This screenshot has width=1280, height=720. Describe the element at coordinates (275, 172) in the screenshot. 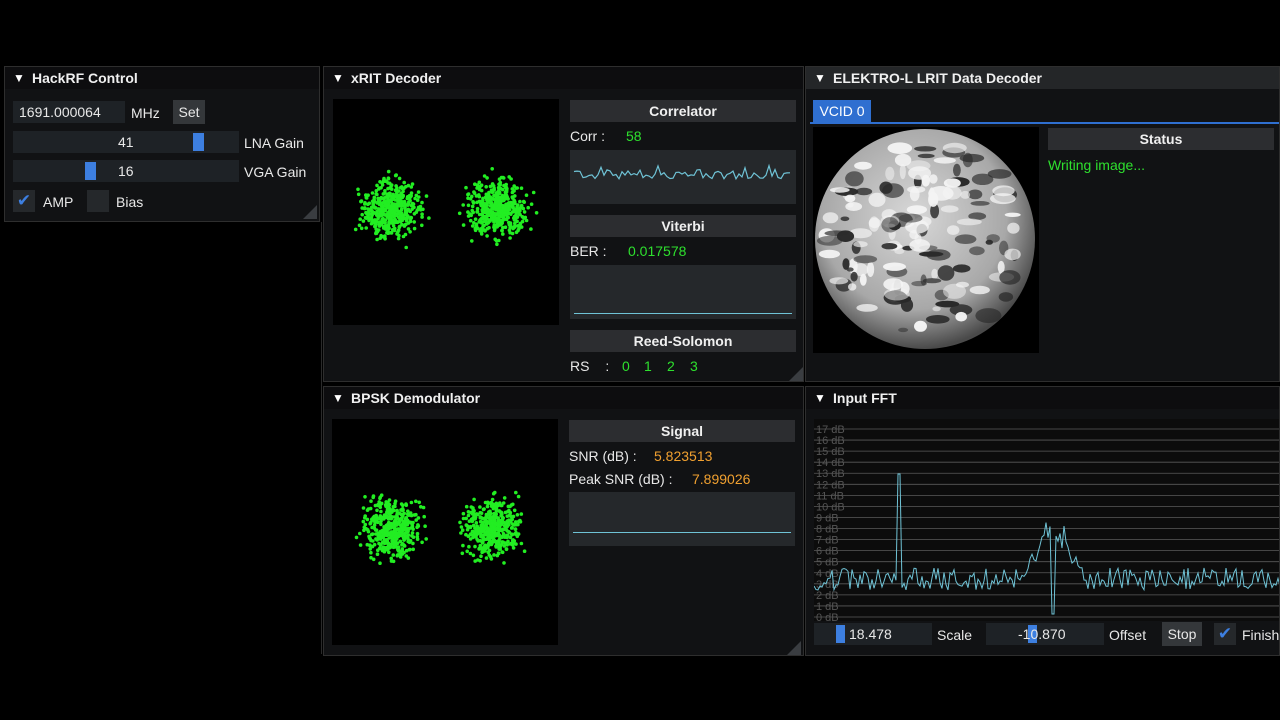

I see `vga-gain-label: VGA Gain` at that location.